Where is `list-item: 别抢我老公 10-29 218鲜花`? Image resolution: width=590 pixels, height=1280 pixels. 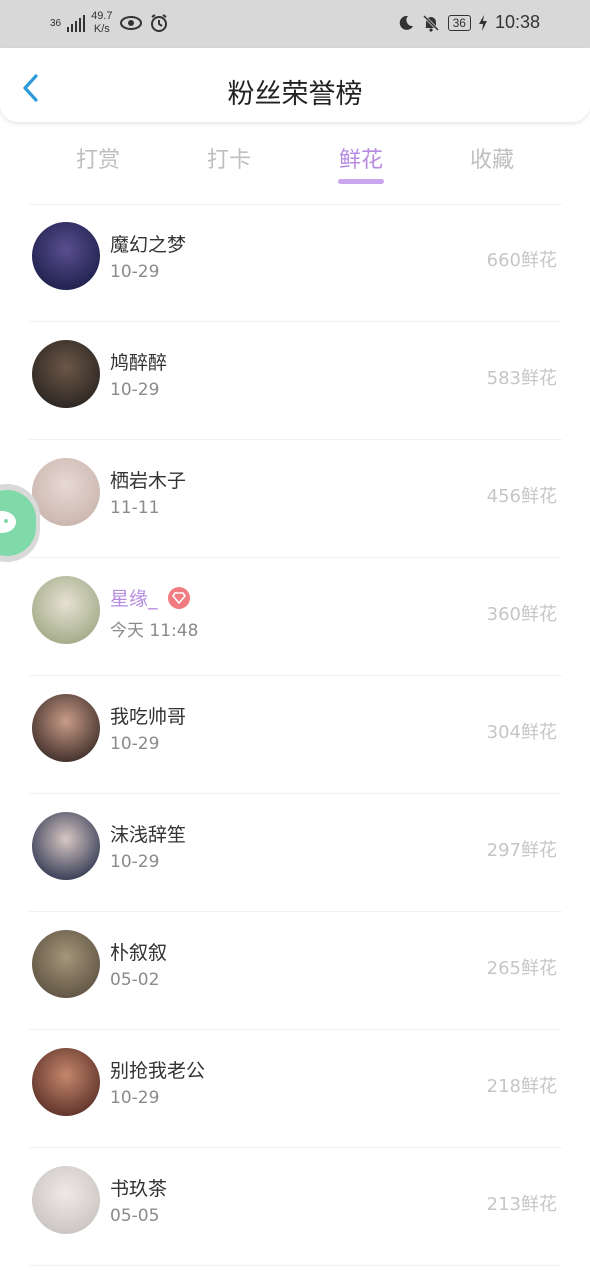
list-item: 别抢我老公 10-29 218鲜花 is located at coordinates (295, 1089).